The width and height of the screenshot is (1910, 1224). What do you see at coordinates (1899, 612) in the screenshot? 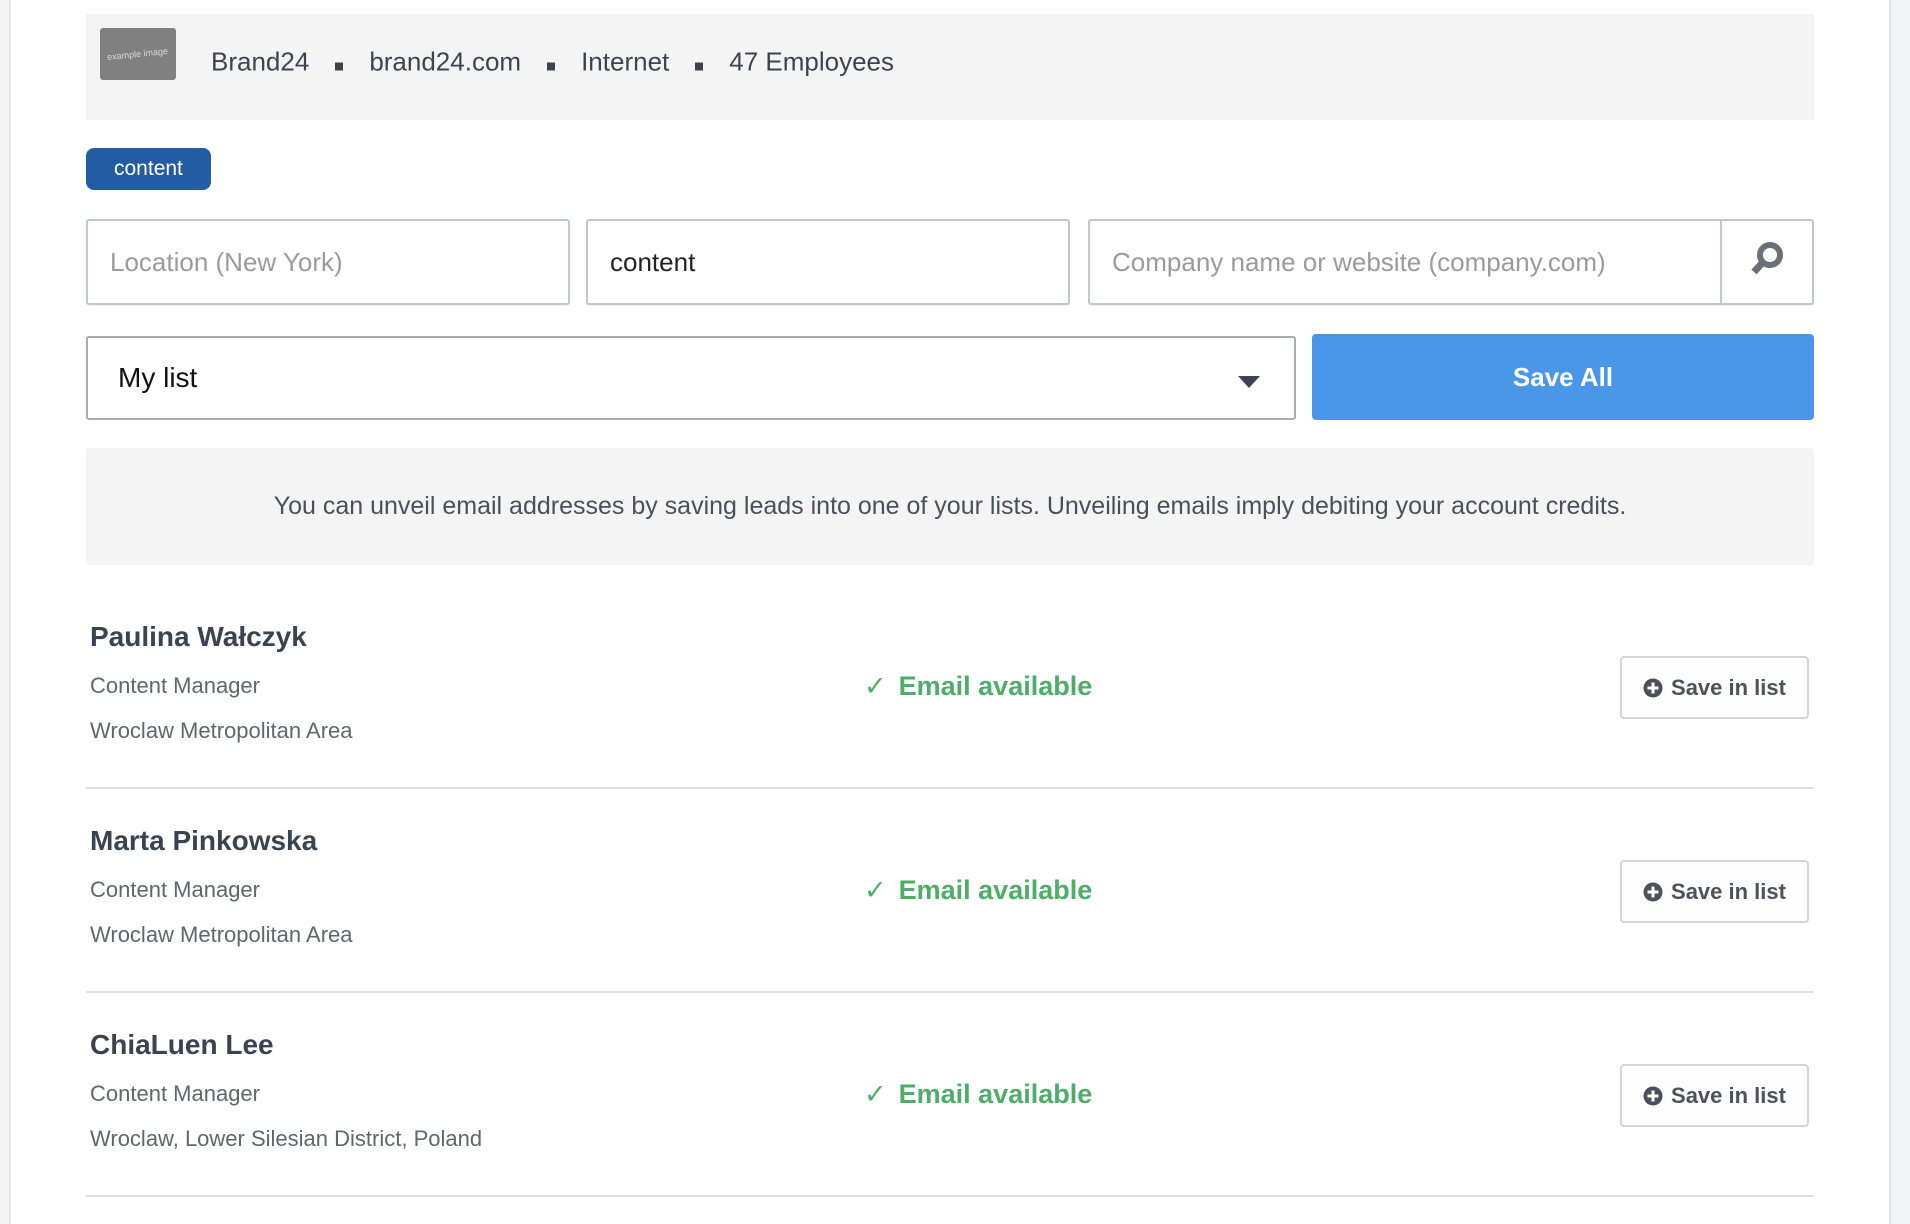
I see `right-gutter` at bounding box center [1899, 612].